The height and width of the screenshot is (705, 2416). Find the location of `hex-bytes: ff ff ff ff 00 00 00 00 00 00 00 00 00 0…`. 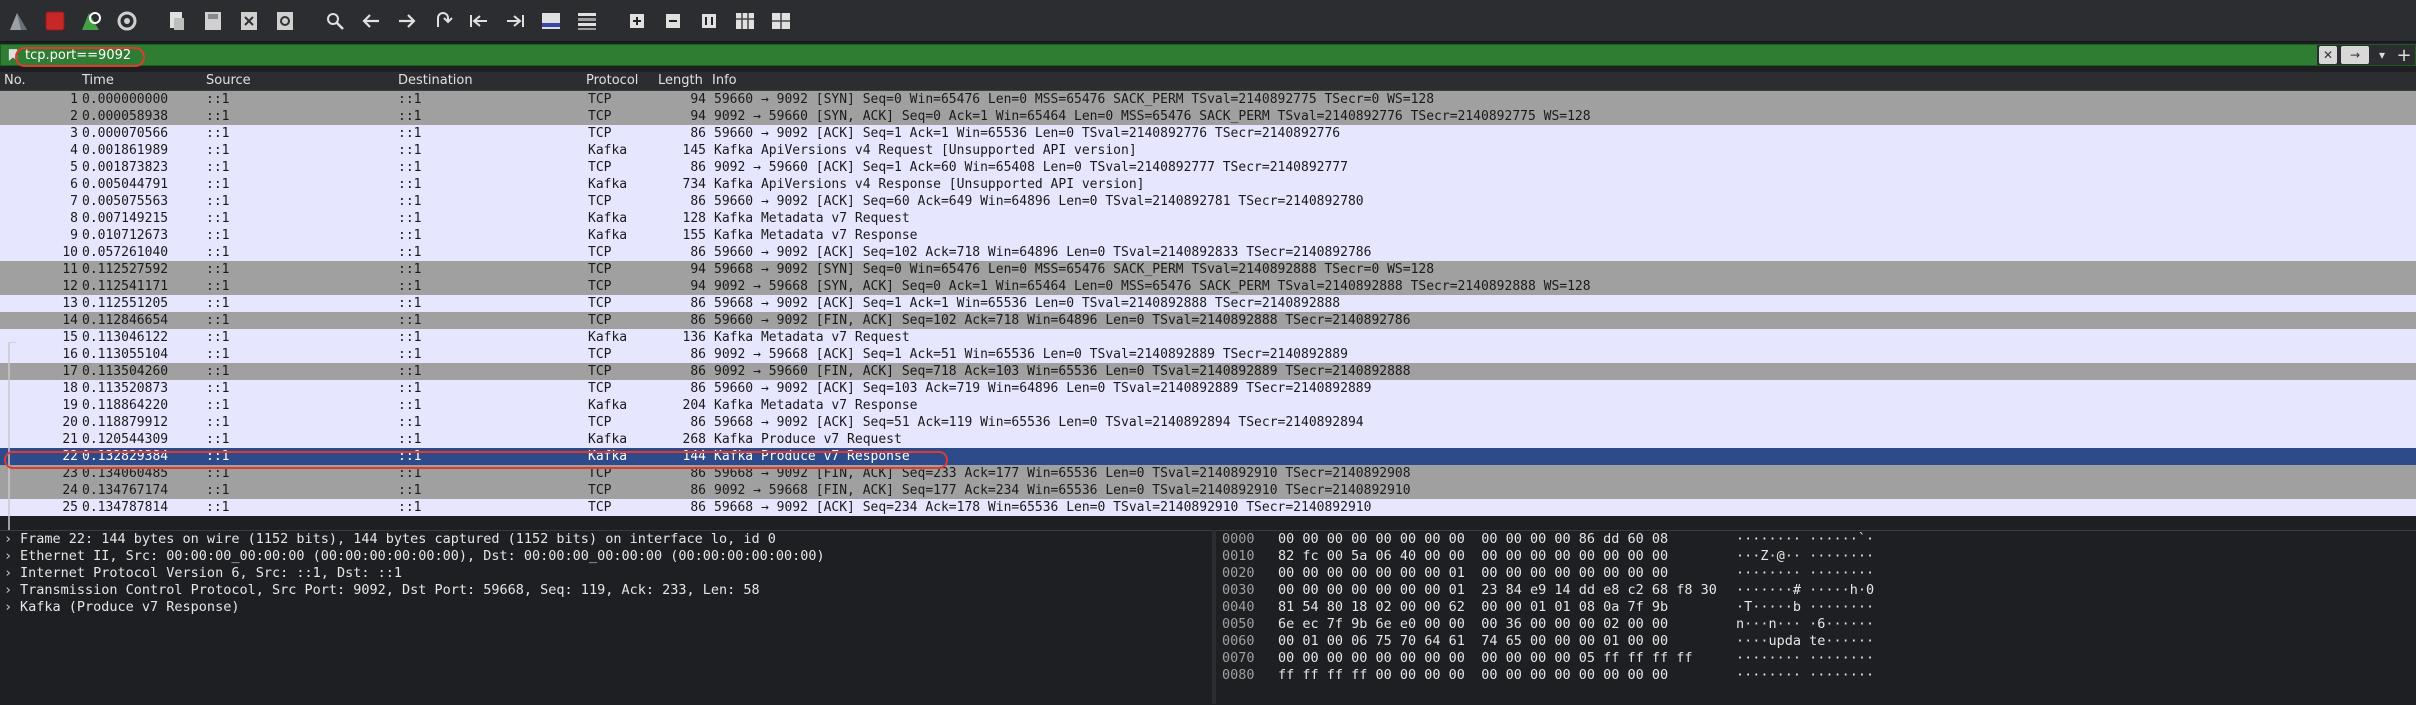

hex-bytes: ff ff ff ff 00 00 00 00 00 00 00 00 00 0… is located at coordinates (1473, 675).